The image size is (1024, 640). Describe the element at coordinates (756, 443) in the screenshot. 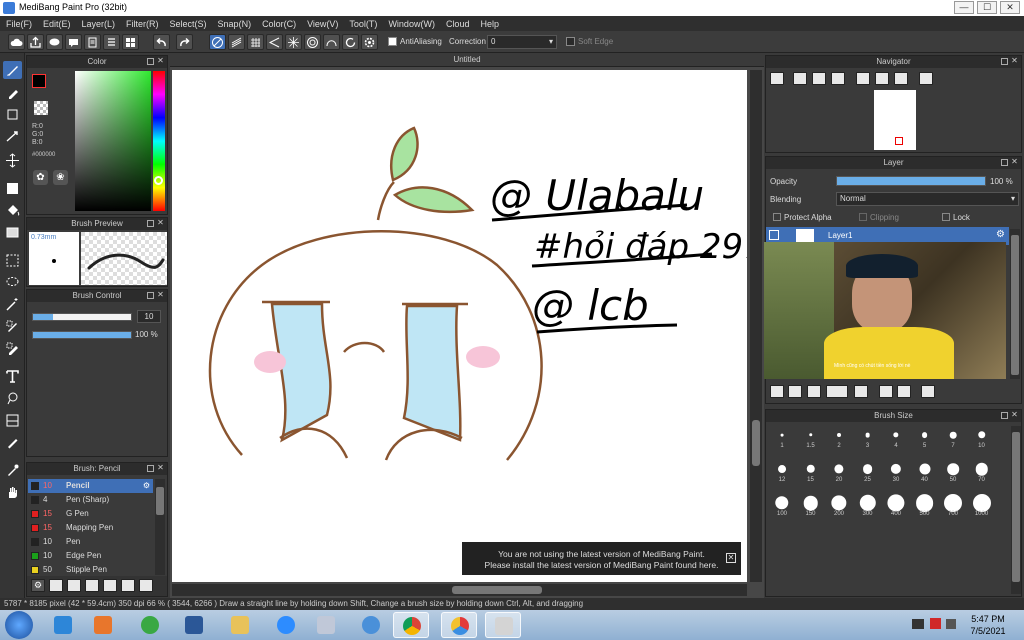

I see `vertical-scroll-thumb` at that location.